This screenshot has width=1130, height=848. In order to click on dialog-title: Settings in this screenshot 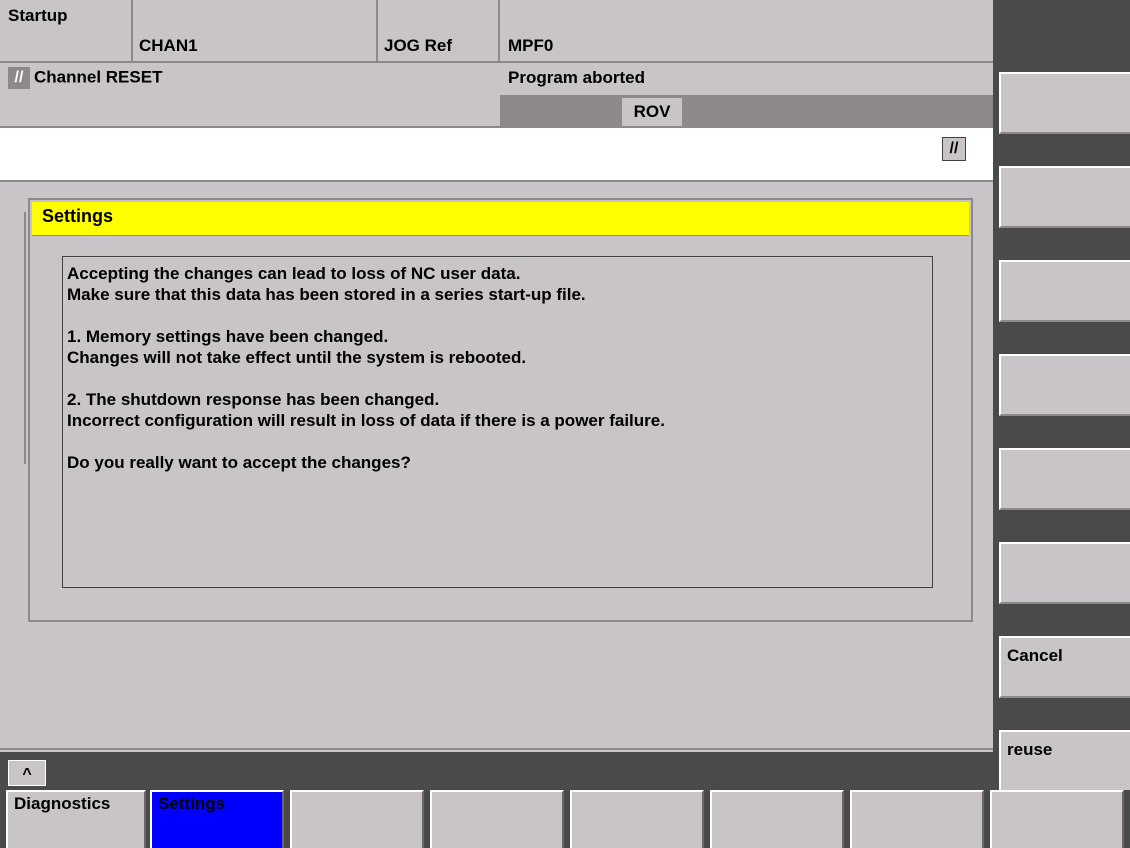, I will do `click(500, 219)`.